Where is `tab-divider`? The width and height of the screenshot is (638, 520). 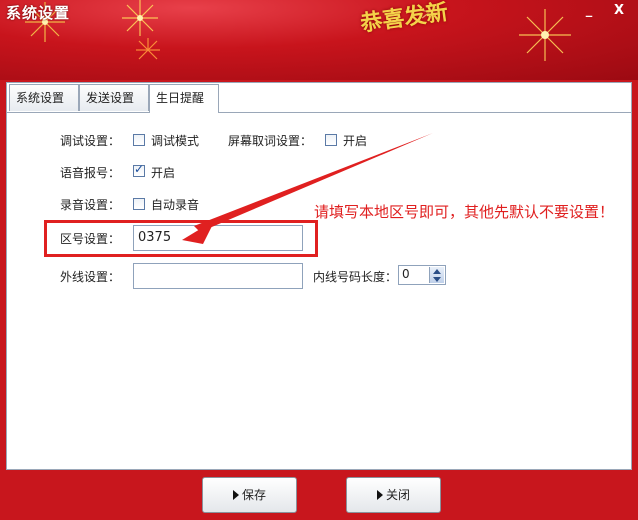 tab-divider is located at coordinates (319, 112).